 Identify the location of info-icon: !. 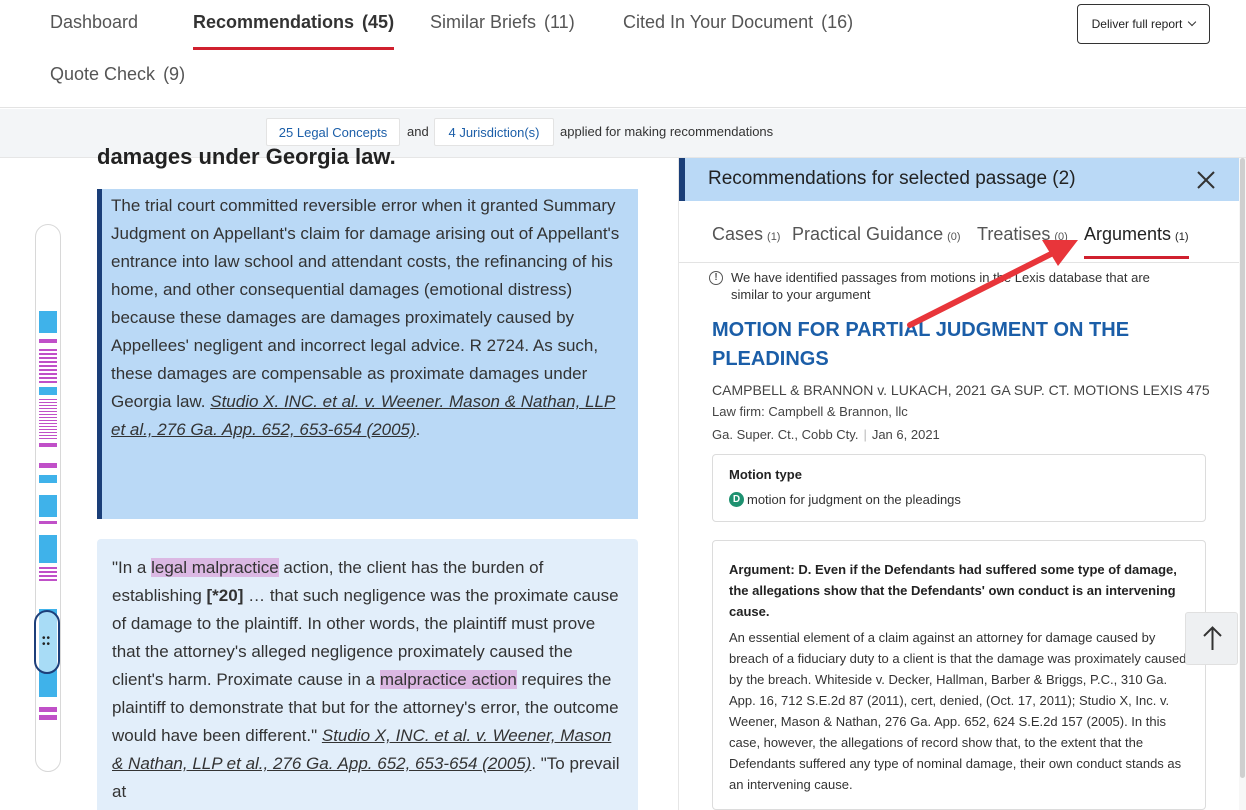
(716, 278).